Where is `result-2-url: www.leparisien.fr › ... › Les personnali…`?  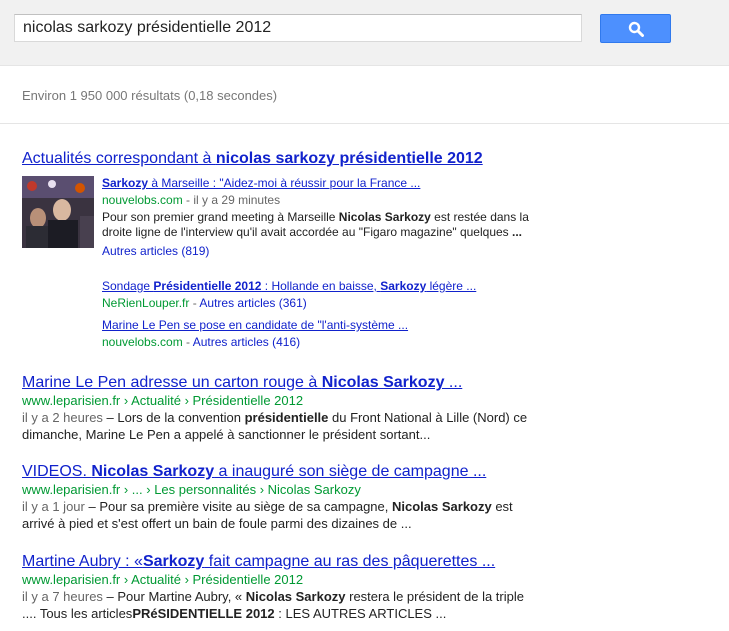 result-2-url: www.leparisien.fr › ... › Les personnali… is located at coordinates (191, 489).